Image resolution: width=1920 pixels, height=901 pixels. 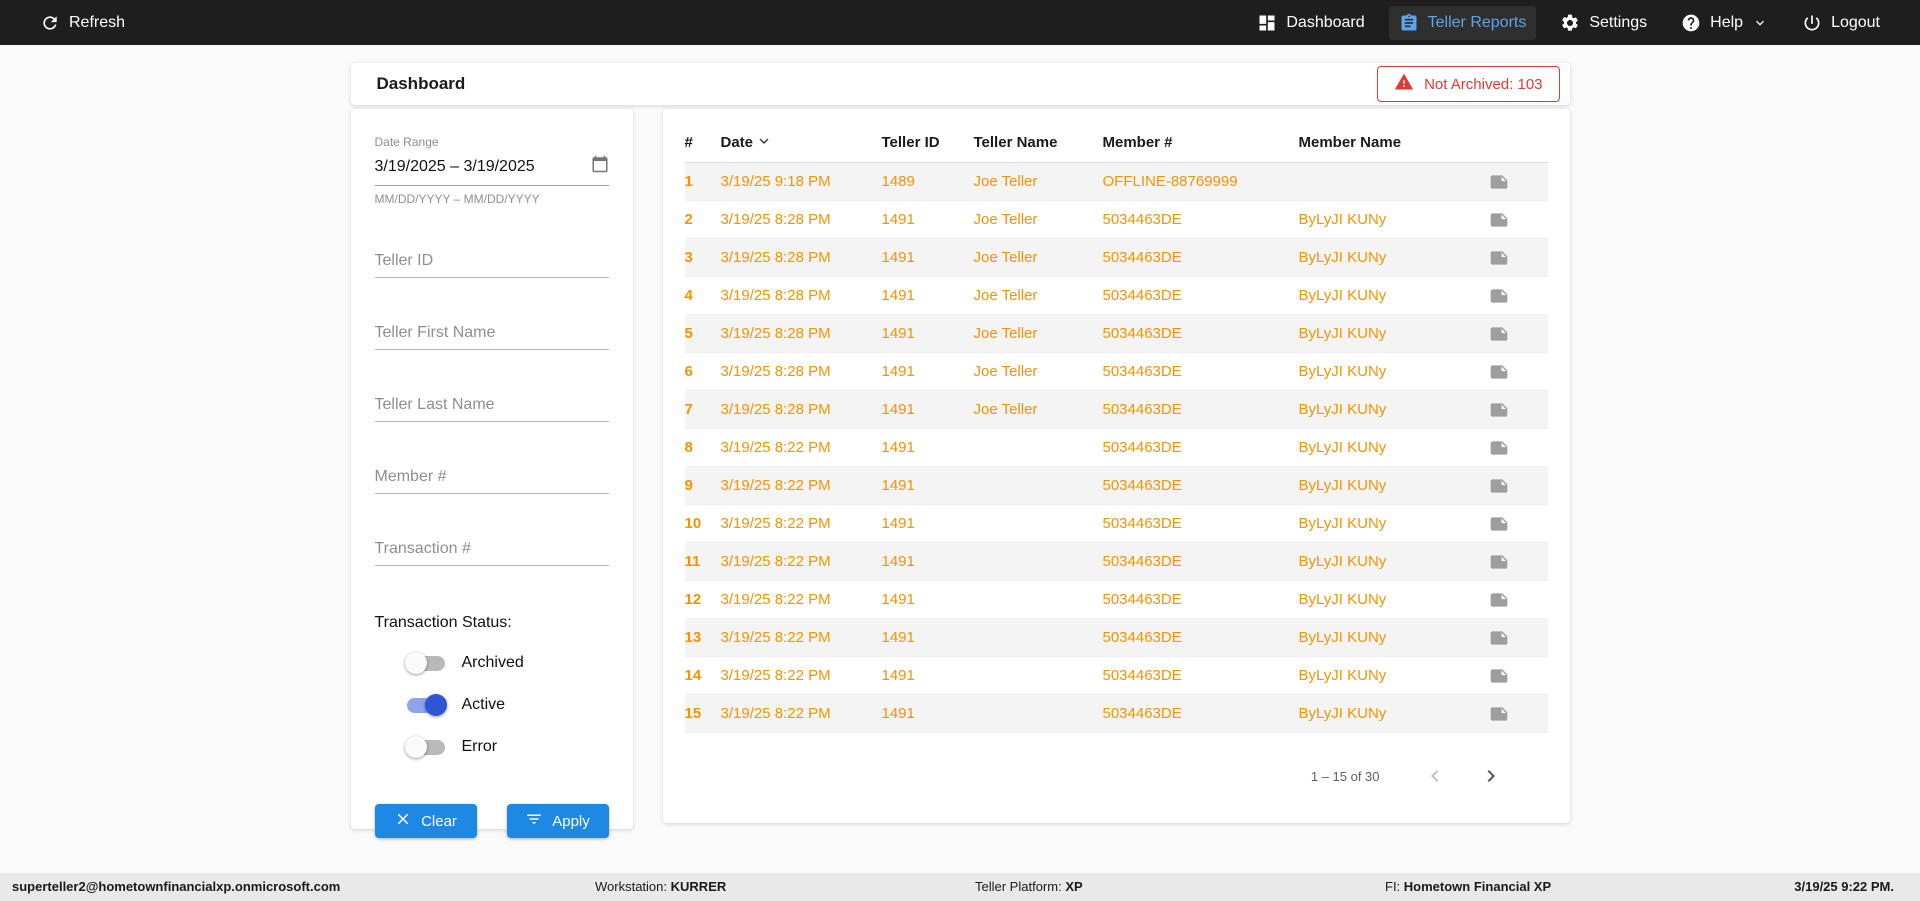 What do you see at coordinates (1841, 23) in the screenshot?
I see `nav-logout: Logout` at bounding box center [1841, 23].